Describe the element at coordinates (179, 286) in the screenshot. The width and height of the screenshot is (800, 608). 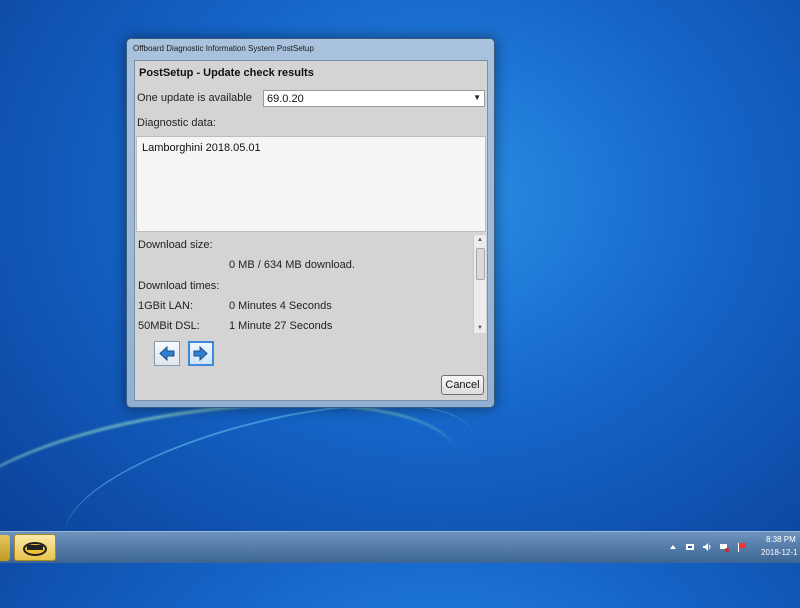
I see `download-times-label: Download times:` at that location.